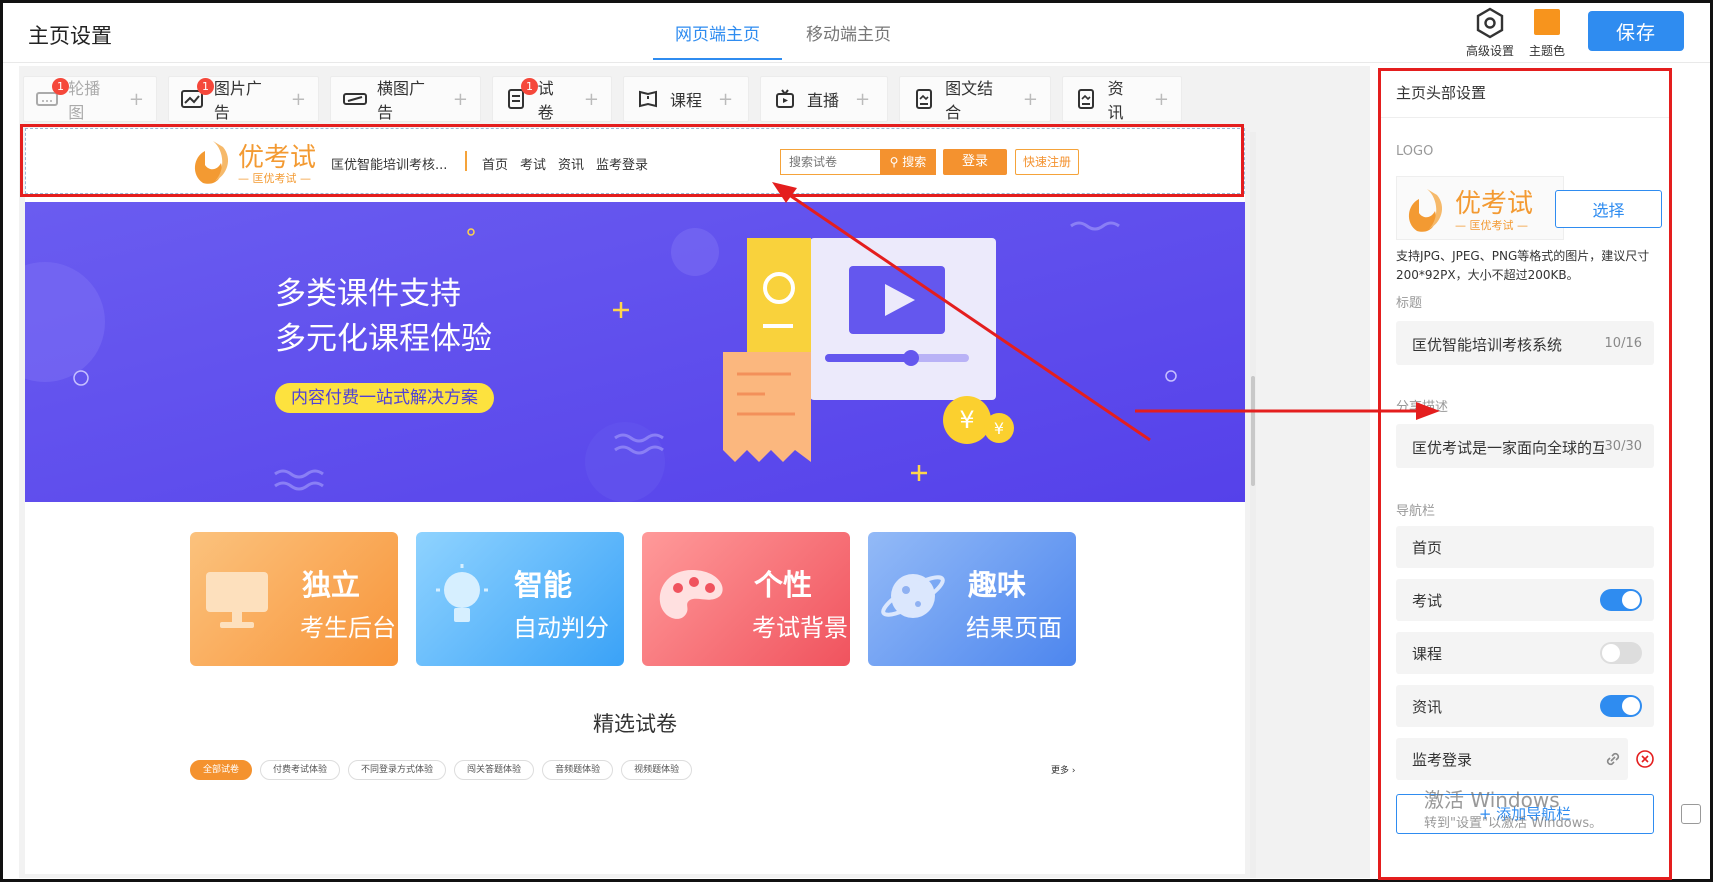 The height and width of the screenshot is (882, 1713). I want to click on link-icon, so click(1613, 759).